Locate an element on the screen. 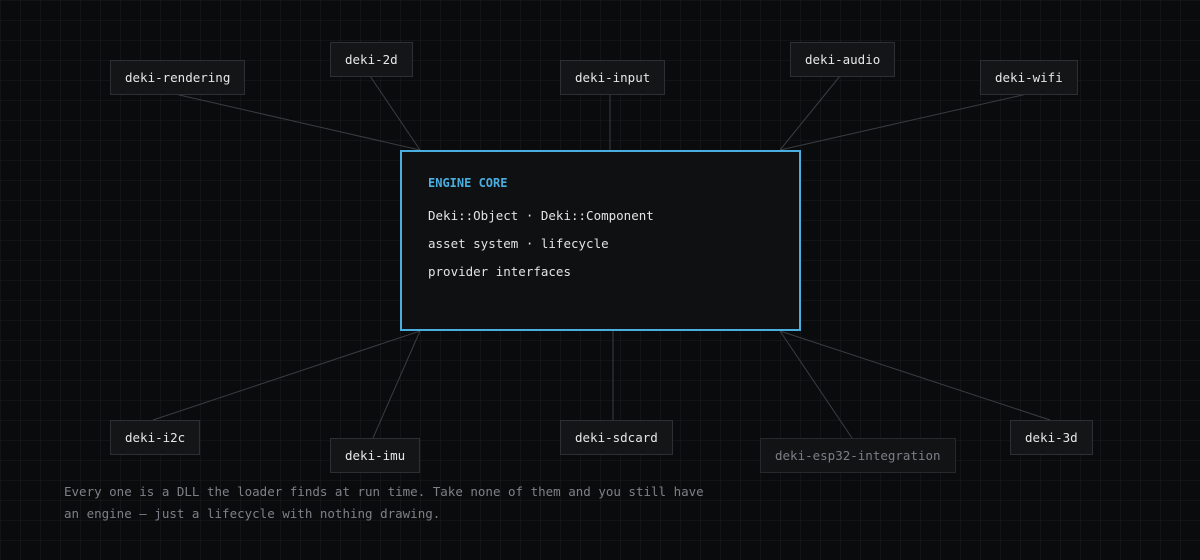  module-deki-wifi: deki-wifi is located at coordinates (1029, 77).